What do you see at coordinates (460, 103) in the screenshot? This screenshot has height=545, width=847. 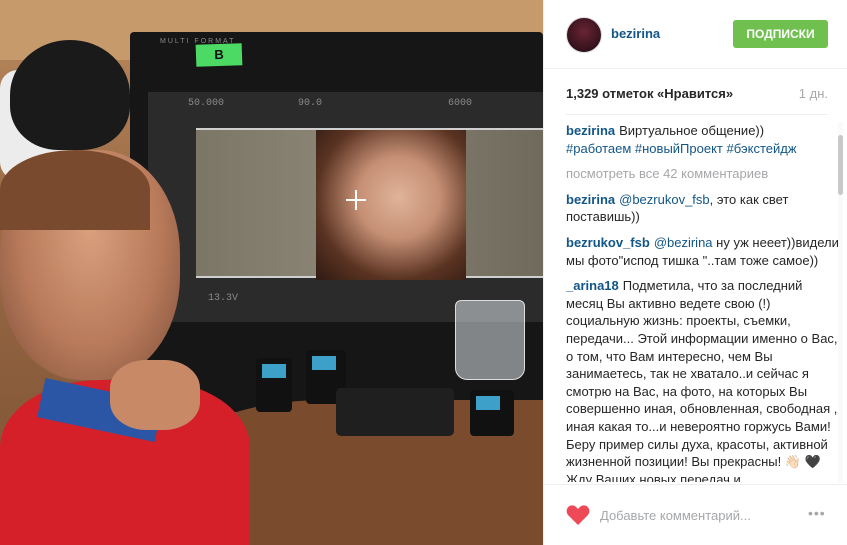 I see `readout-right: 6000` at bounding box center [460, 103].